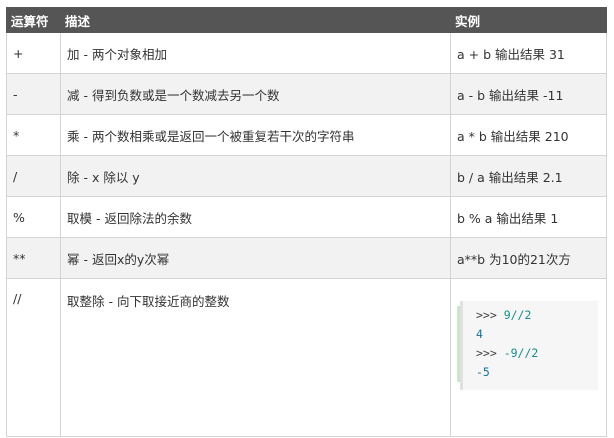 The image size is (614, 438). What do you see at coordinates (255, 53) in the screenshot?
I see `description-cell: 加 - 两个对象相加` at bounding box center [255, 53].